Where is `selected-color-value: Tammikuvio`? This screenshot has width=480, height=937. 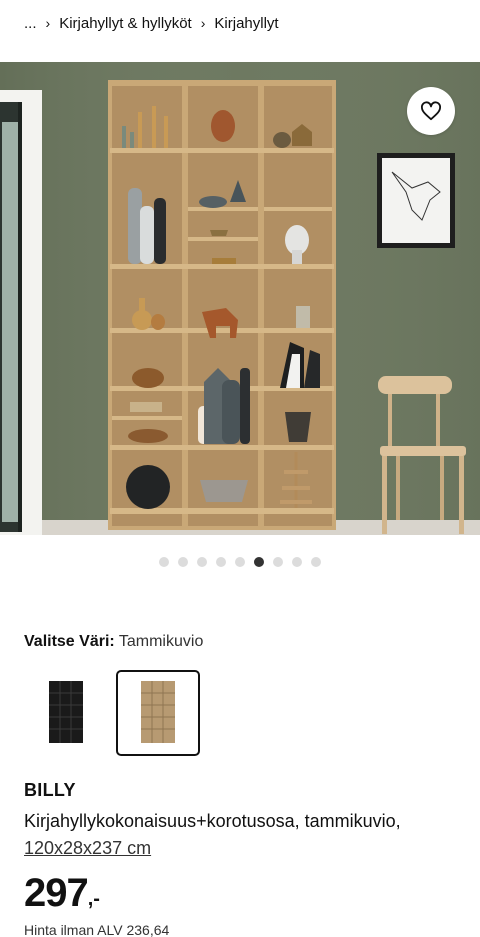 selected-color-value: Tammikuvio is located at coordinates (161, 641).